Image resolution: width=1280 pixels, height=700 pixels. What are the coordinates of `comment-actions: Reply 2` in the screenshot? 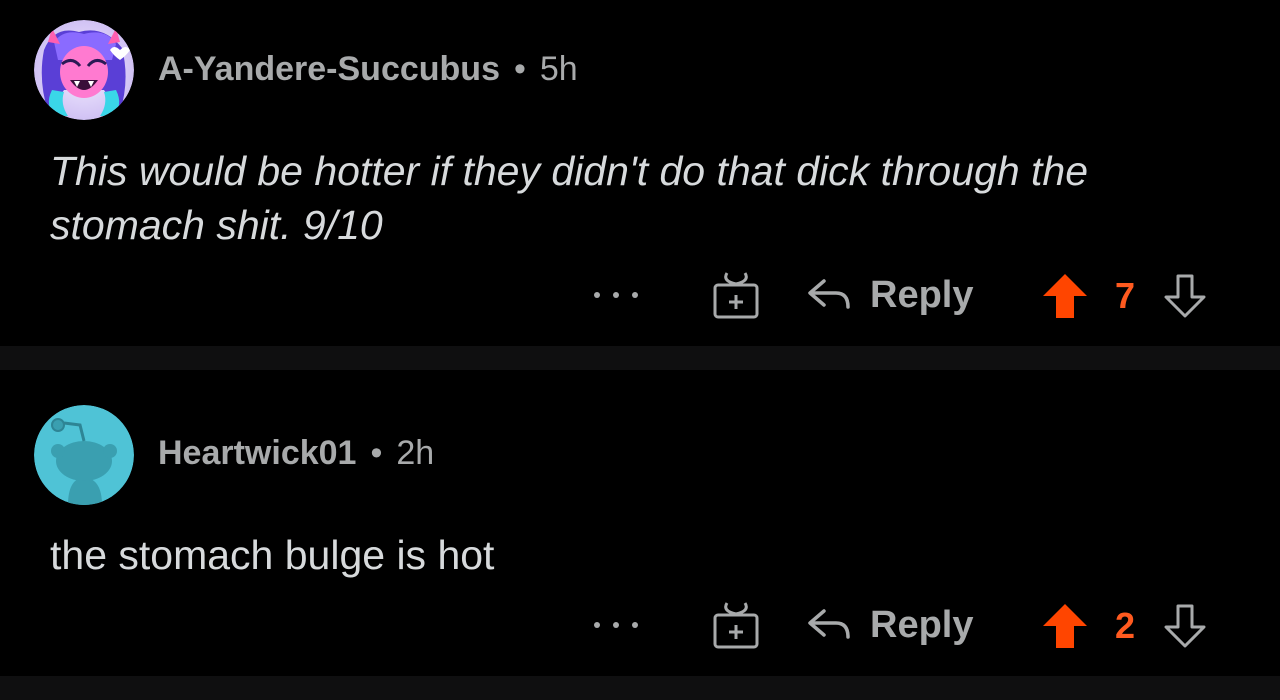 It's located at (640, 625).